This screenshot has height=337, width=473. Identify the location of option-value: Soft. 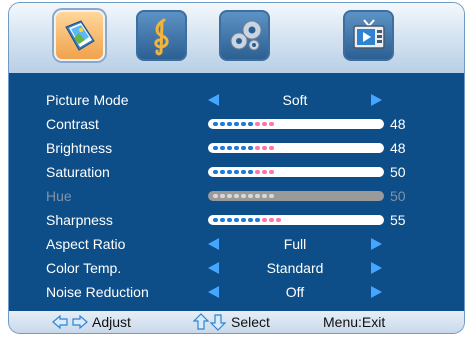
(295, 100).